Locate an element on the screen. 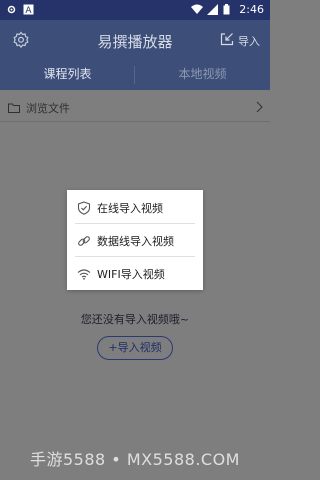 The image size is (320, 480). tab-bar: 课程列表 本地视频 is located at coordinates (135, 75).